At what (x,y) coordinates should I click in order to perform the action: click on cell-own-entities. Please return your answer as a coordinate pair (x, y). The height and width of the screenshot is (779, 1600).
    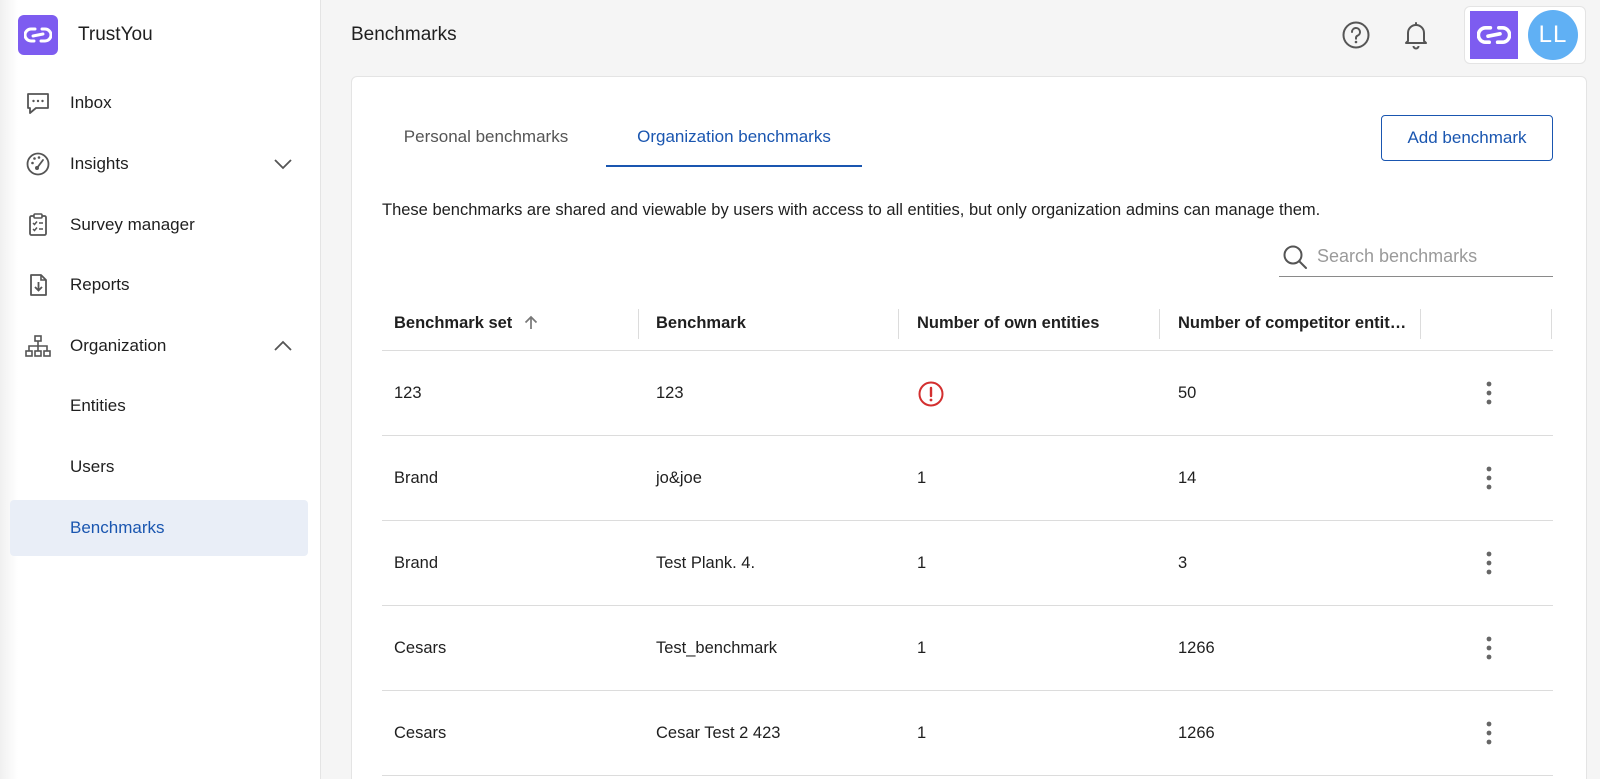
    Looking at the image, I should click on (931, 393).